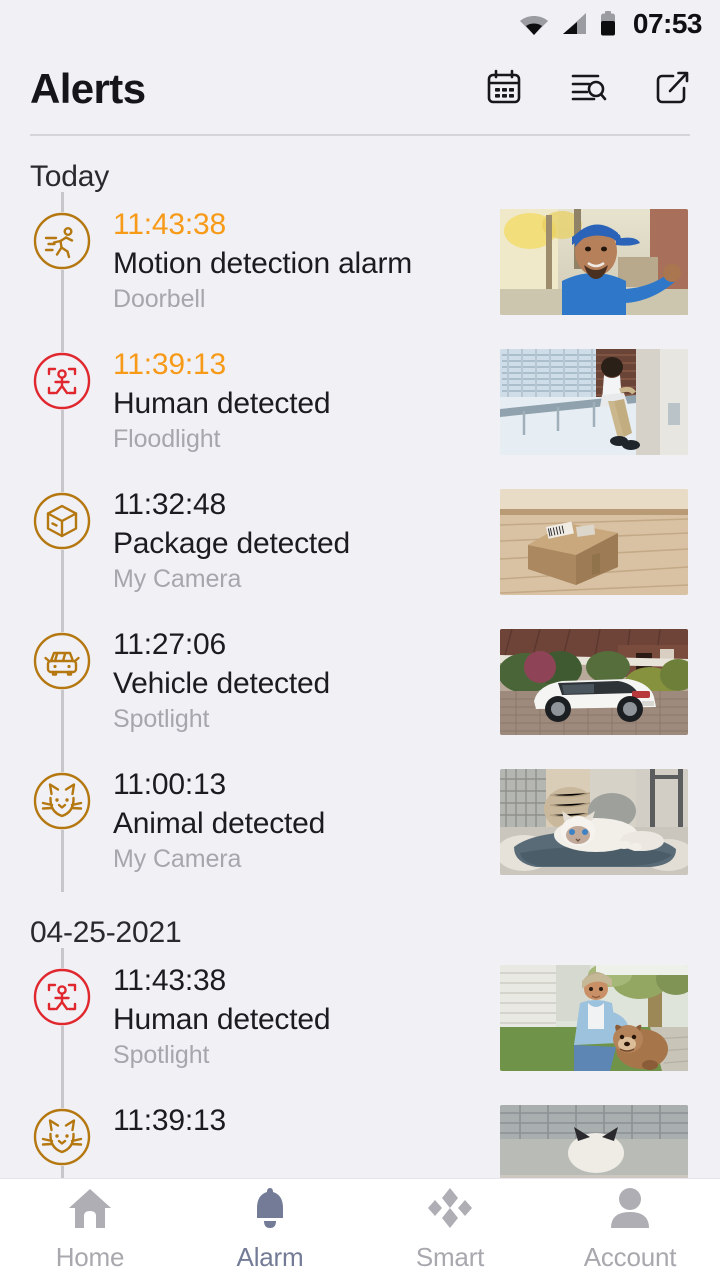 This screenshot has width=720, height=1280. Describe the element at coordinates (594, 262) in the screenshot. I see `delivery-person-thumbnail` at that location.